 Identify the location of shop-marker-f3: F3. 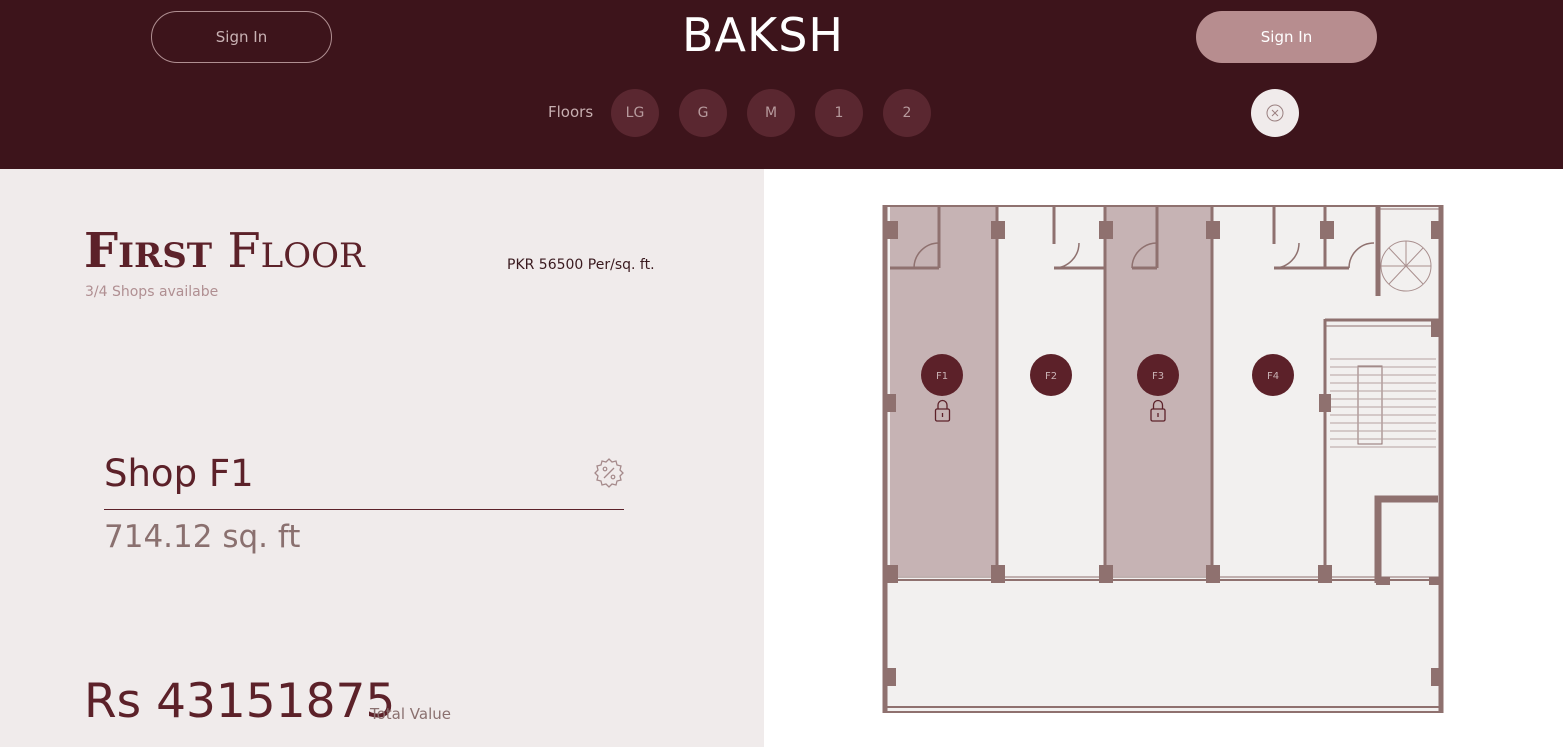
(1158, 375).